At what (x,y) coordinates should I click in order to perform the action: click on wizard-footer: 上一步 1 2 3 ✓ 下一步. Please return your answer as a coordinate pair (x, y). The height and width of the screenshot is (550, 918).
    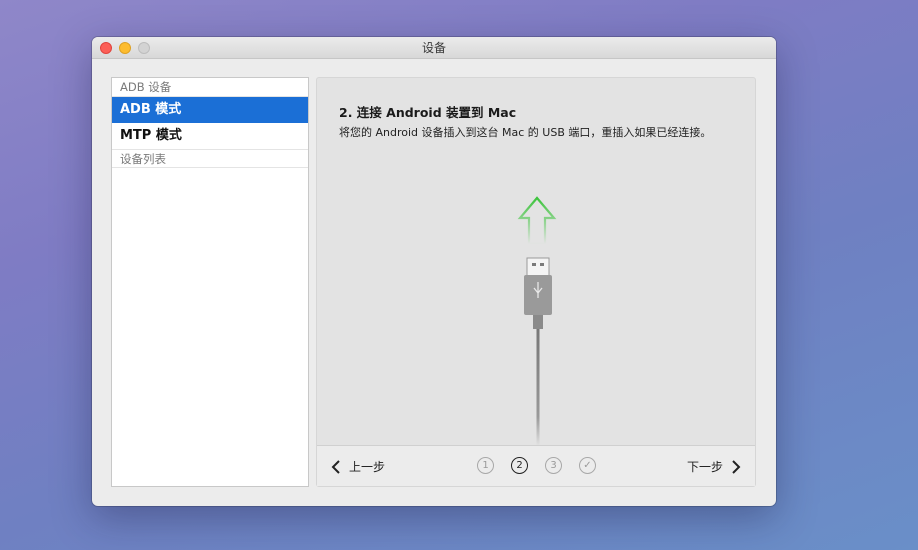
    Looking at the image, I should click on (536, 465).